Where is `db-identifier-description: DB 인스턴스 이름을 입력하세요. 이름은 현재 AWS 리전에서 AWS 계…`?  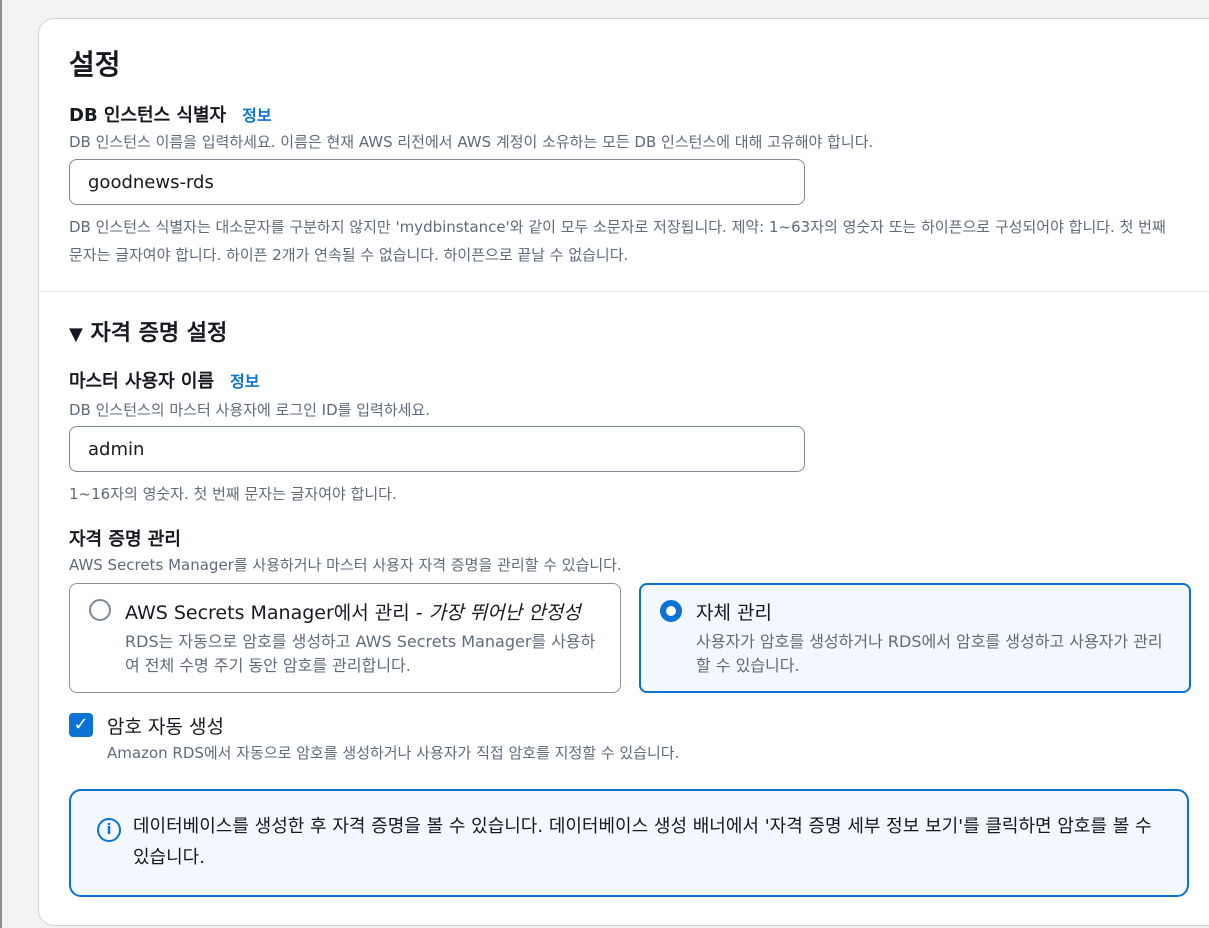 db-identifier-description: DB 인스턴스 이름을 입력하세요. 이름은 현재 AWS 리전에서 AWS 계… is located at coordinates (471, 142).